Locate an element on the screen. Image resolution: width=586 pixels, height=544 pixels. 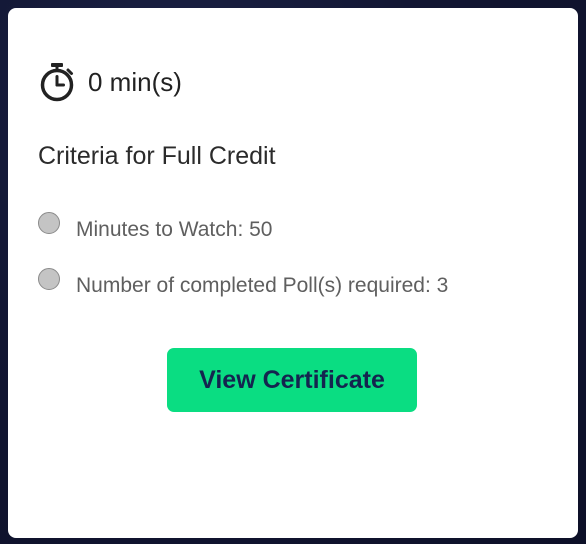
criteria-item-minutes: Minutes to Watch: 50 is located at coordinates (155, 225).